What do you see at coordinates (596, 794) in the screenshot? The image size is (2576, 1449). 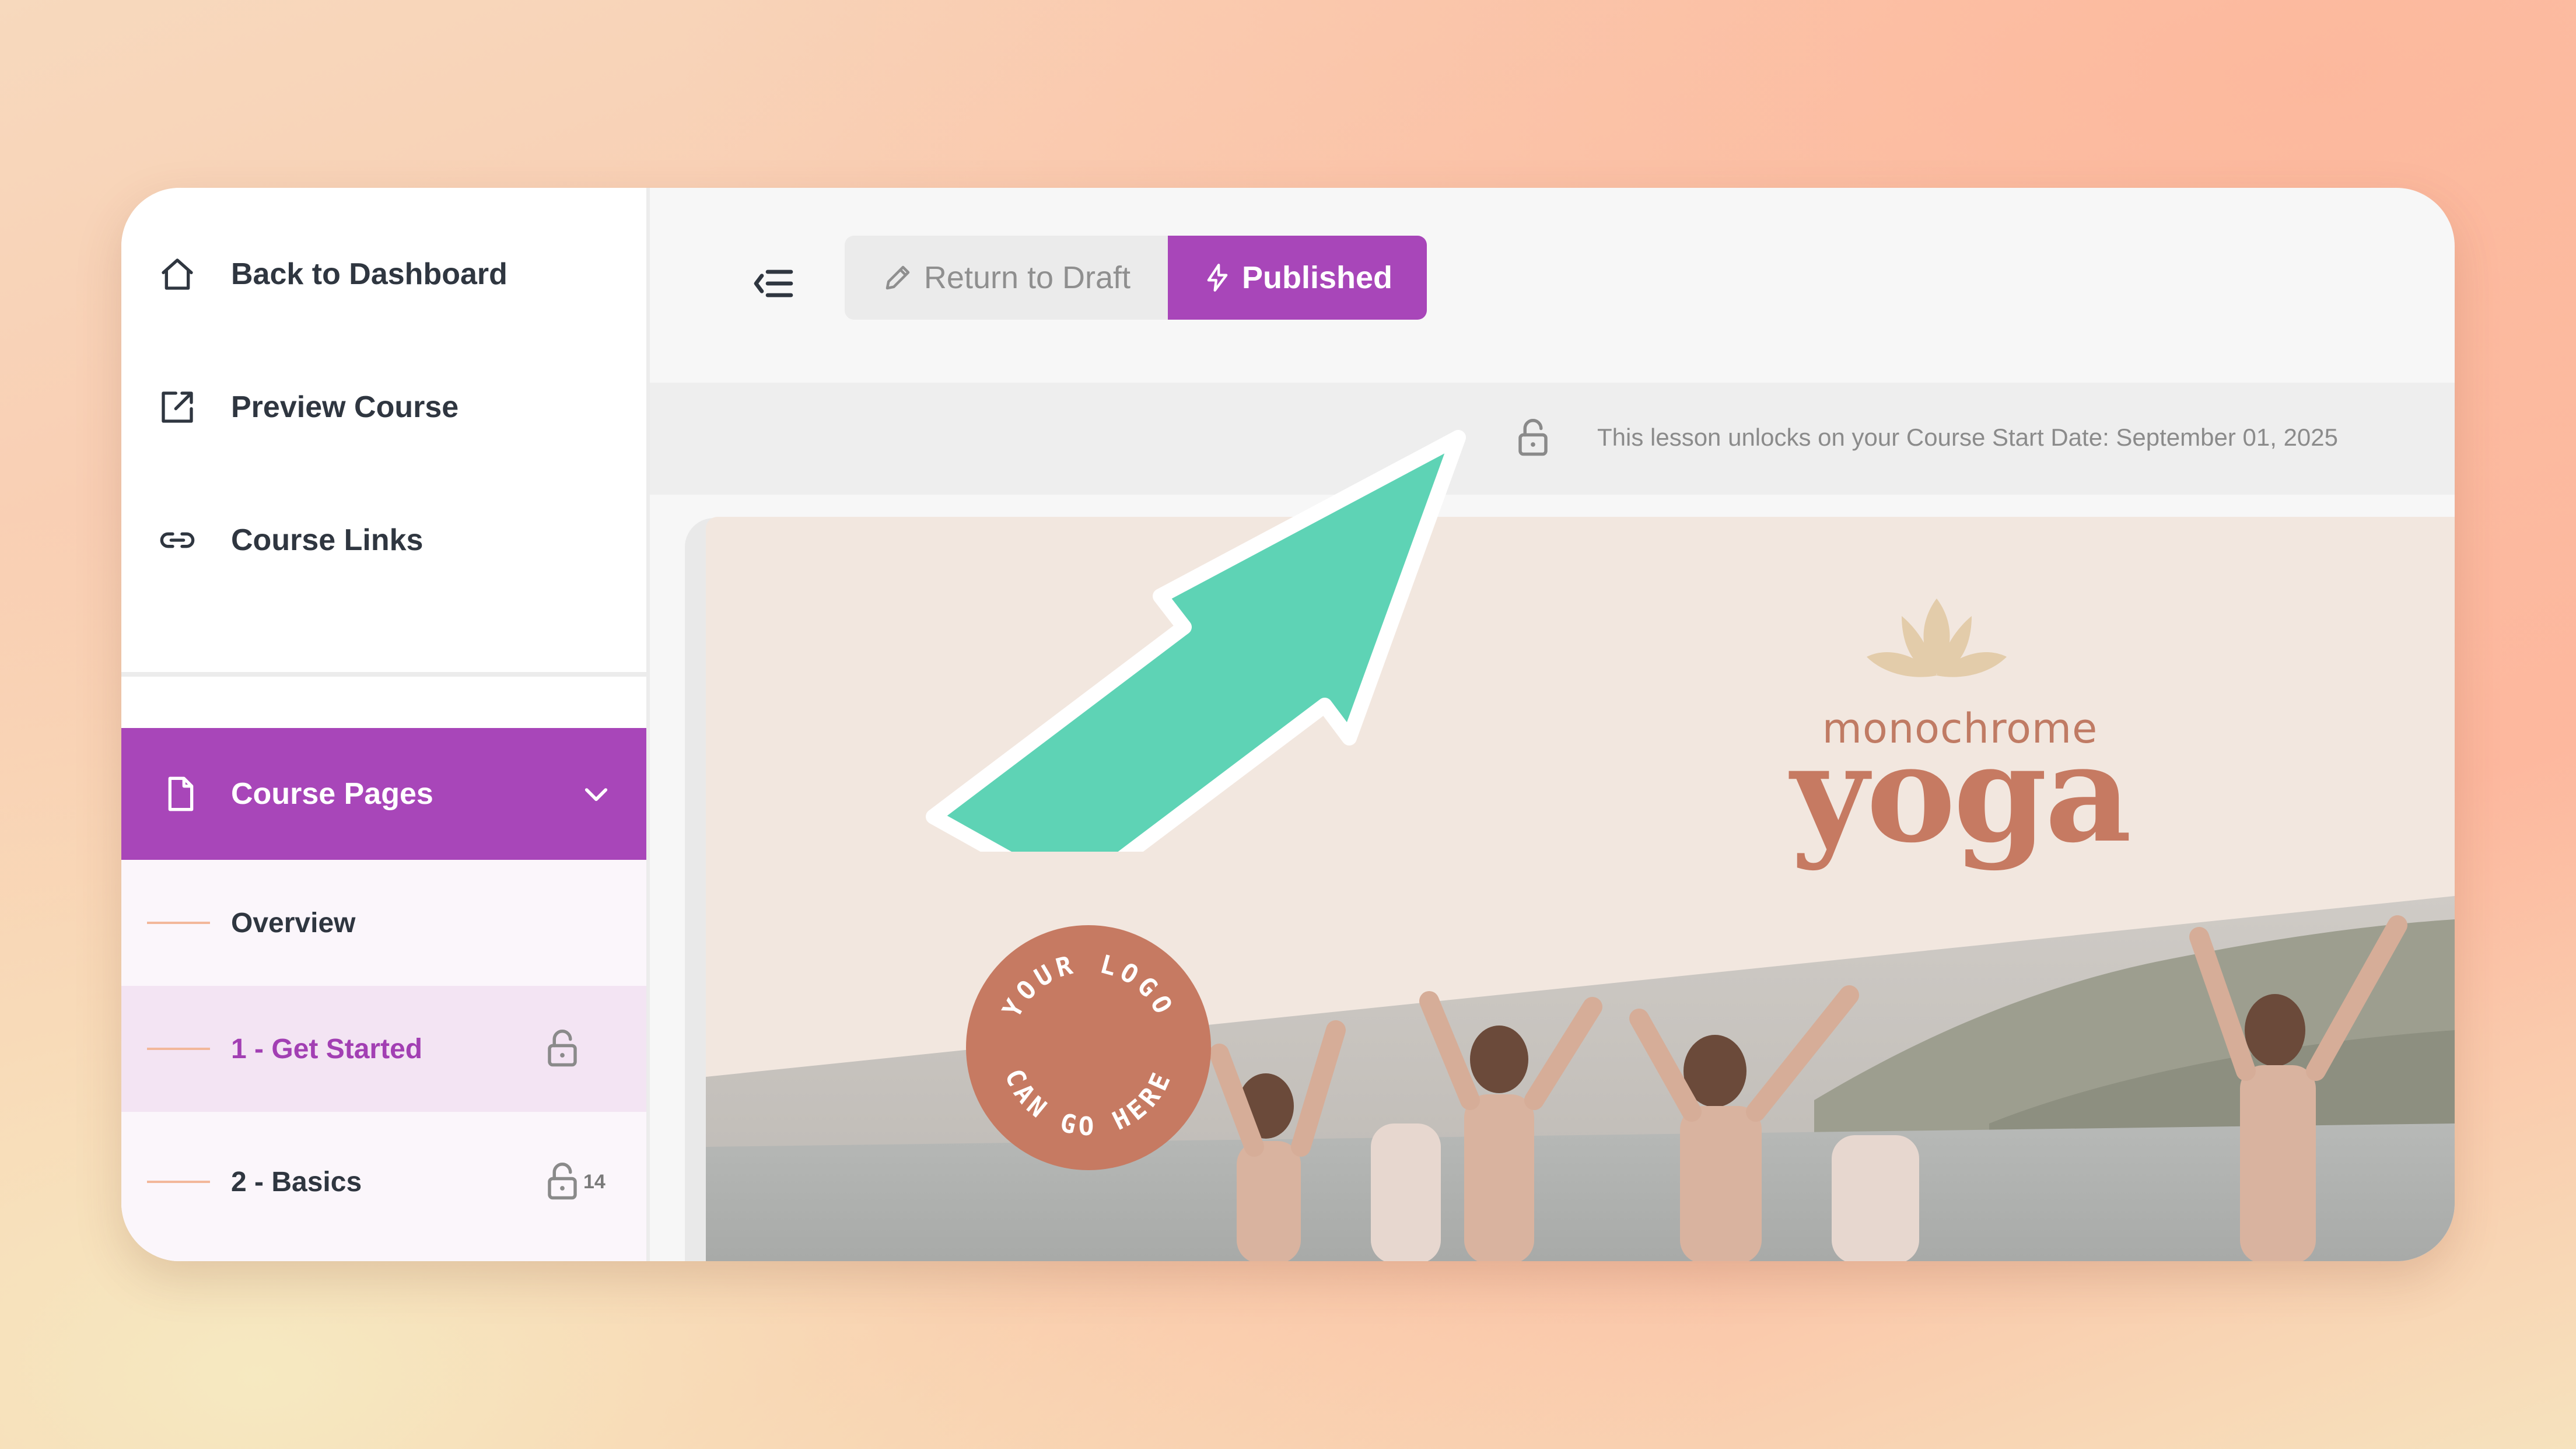 I see `chevron-down-icon` at bounding box center [596, 794].